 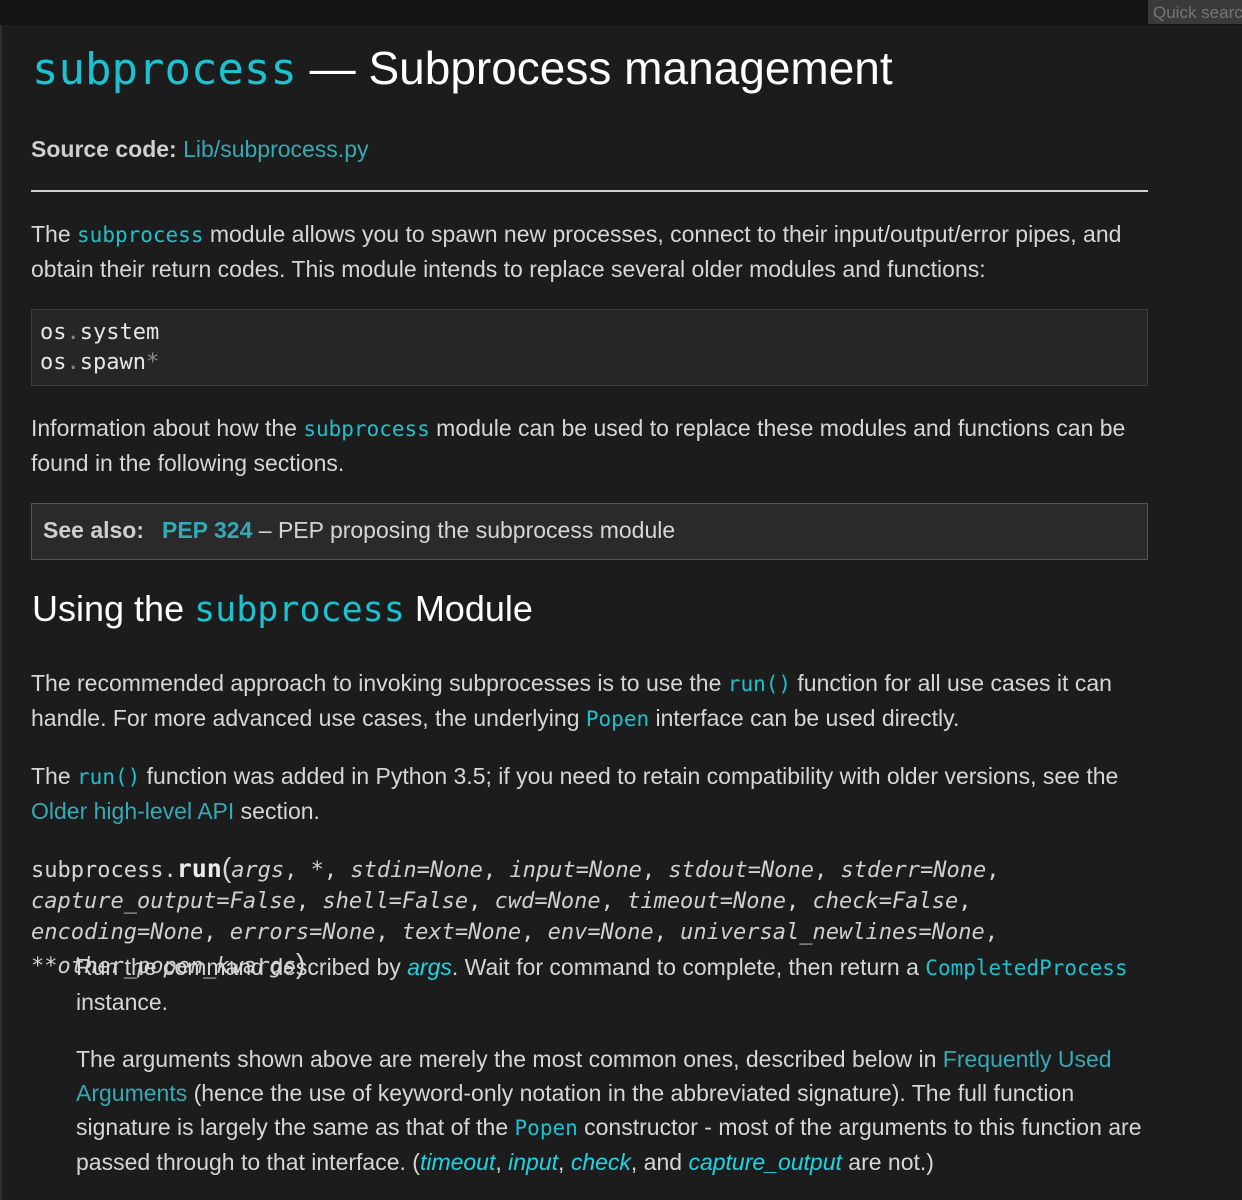 I want to click on signature-param: cwd=None, so click(x=547, y=901).